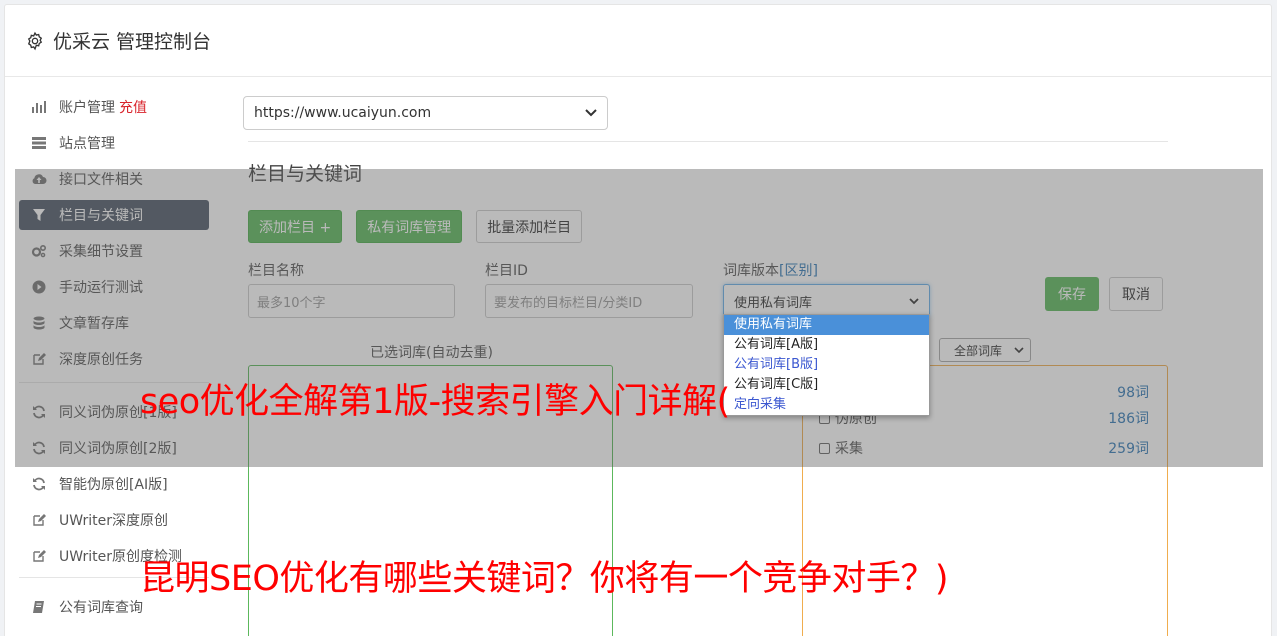 This screenshot has width=1277, height=636. I want to click on sidebar-item-sites: 站点管理, so click(114, 143).